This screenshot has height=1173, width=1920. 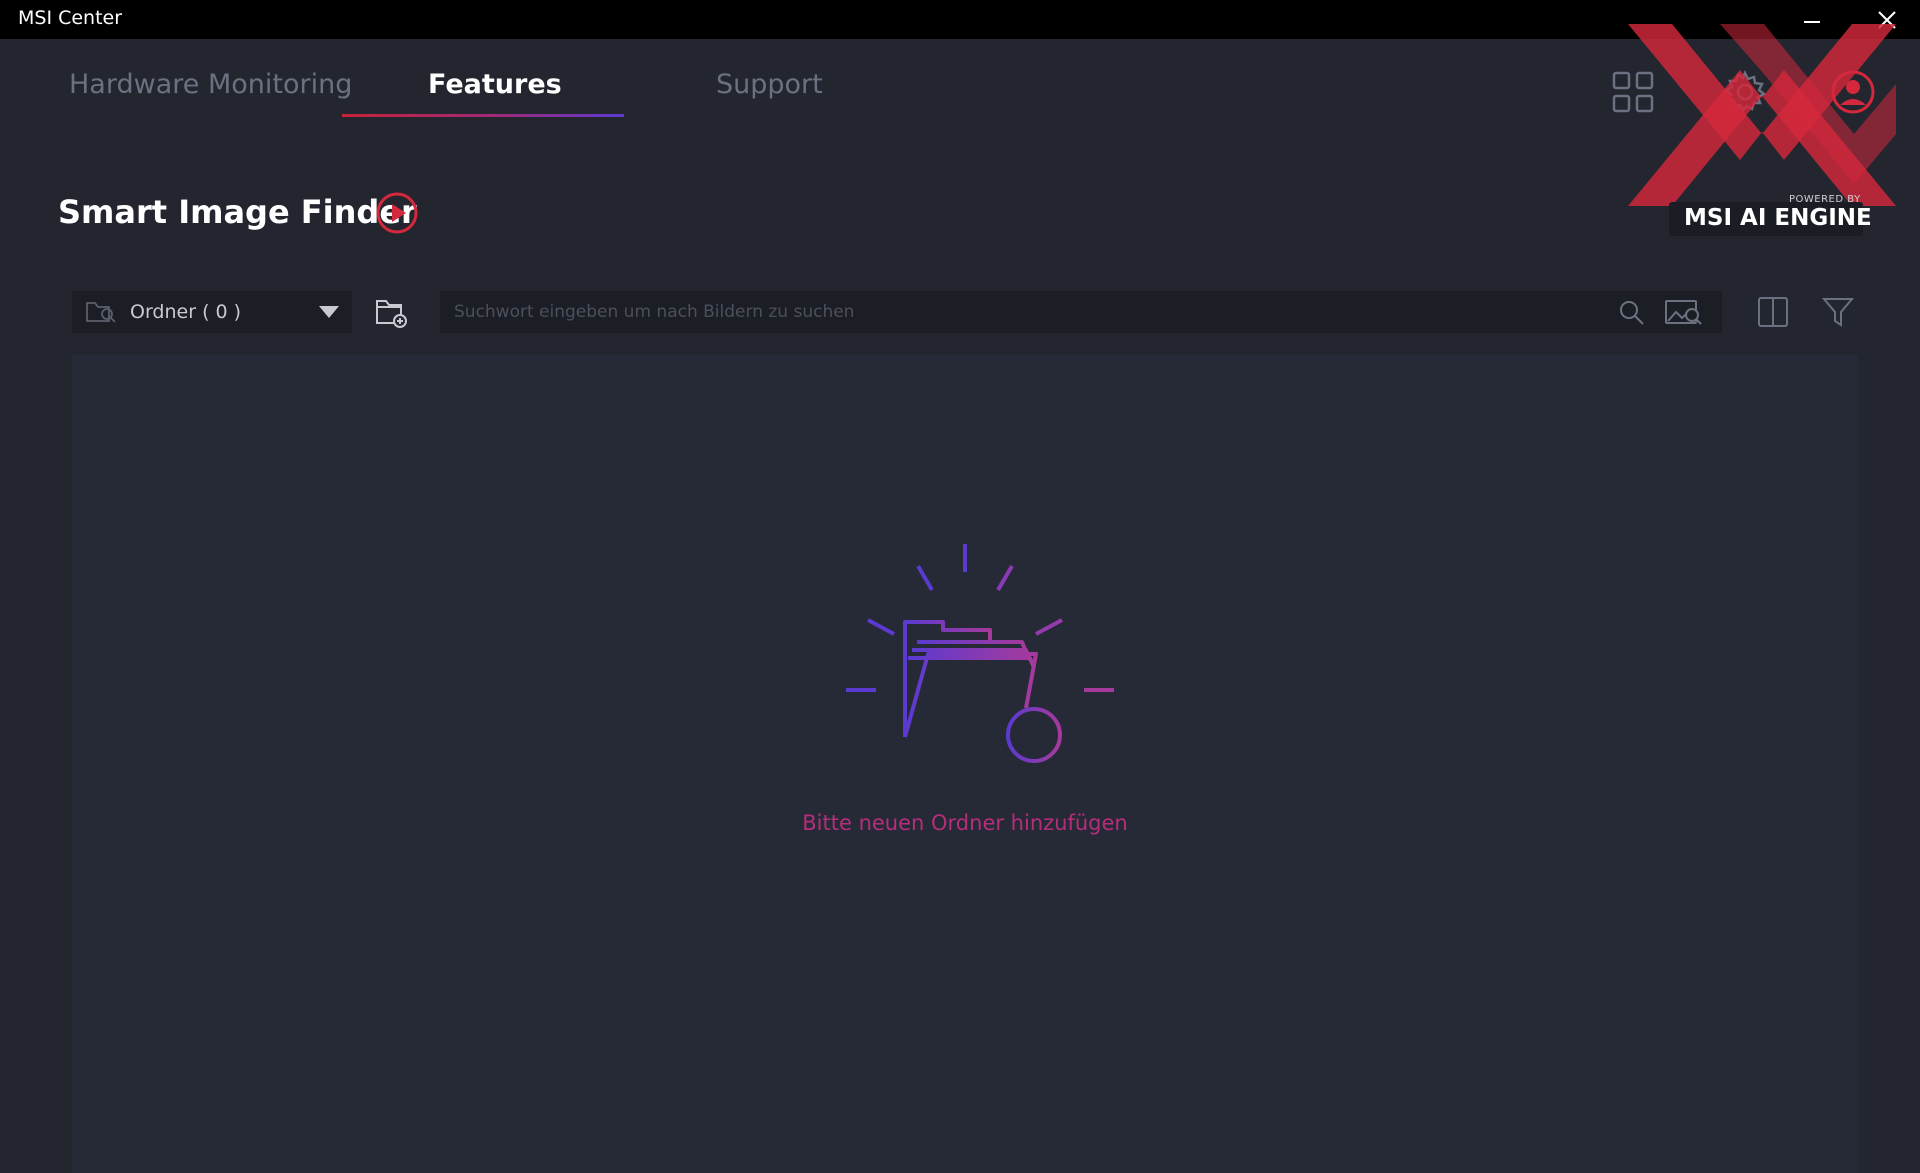 I want to click on image-search-icon, so click(x=1684, y=312).